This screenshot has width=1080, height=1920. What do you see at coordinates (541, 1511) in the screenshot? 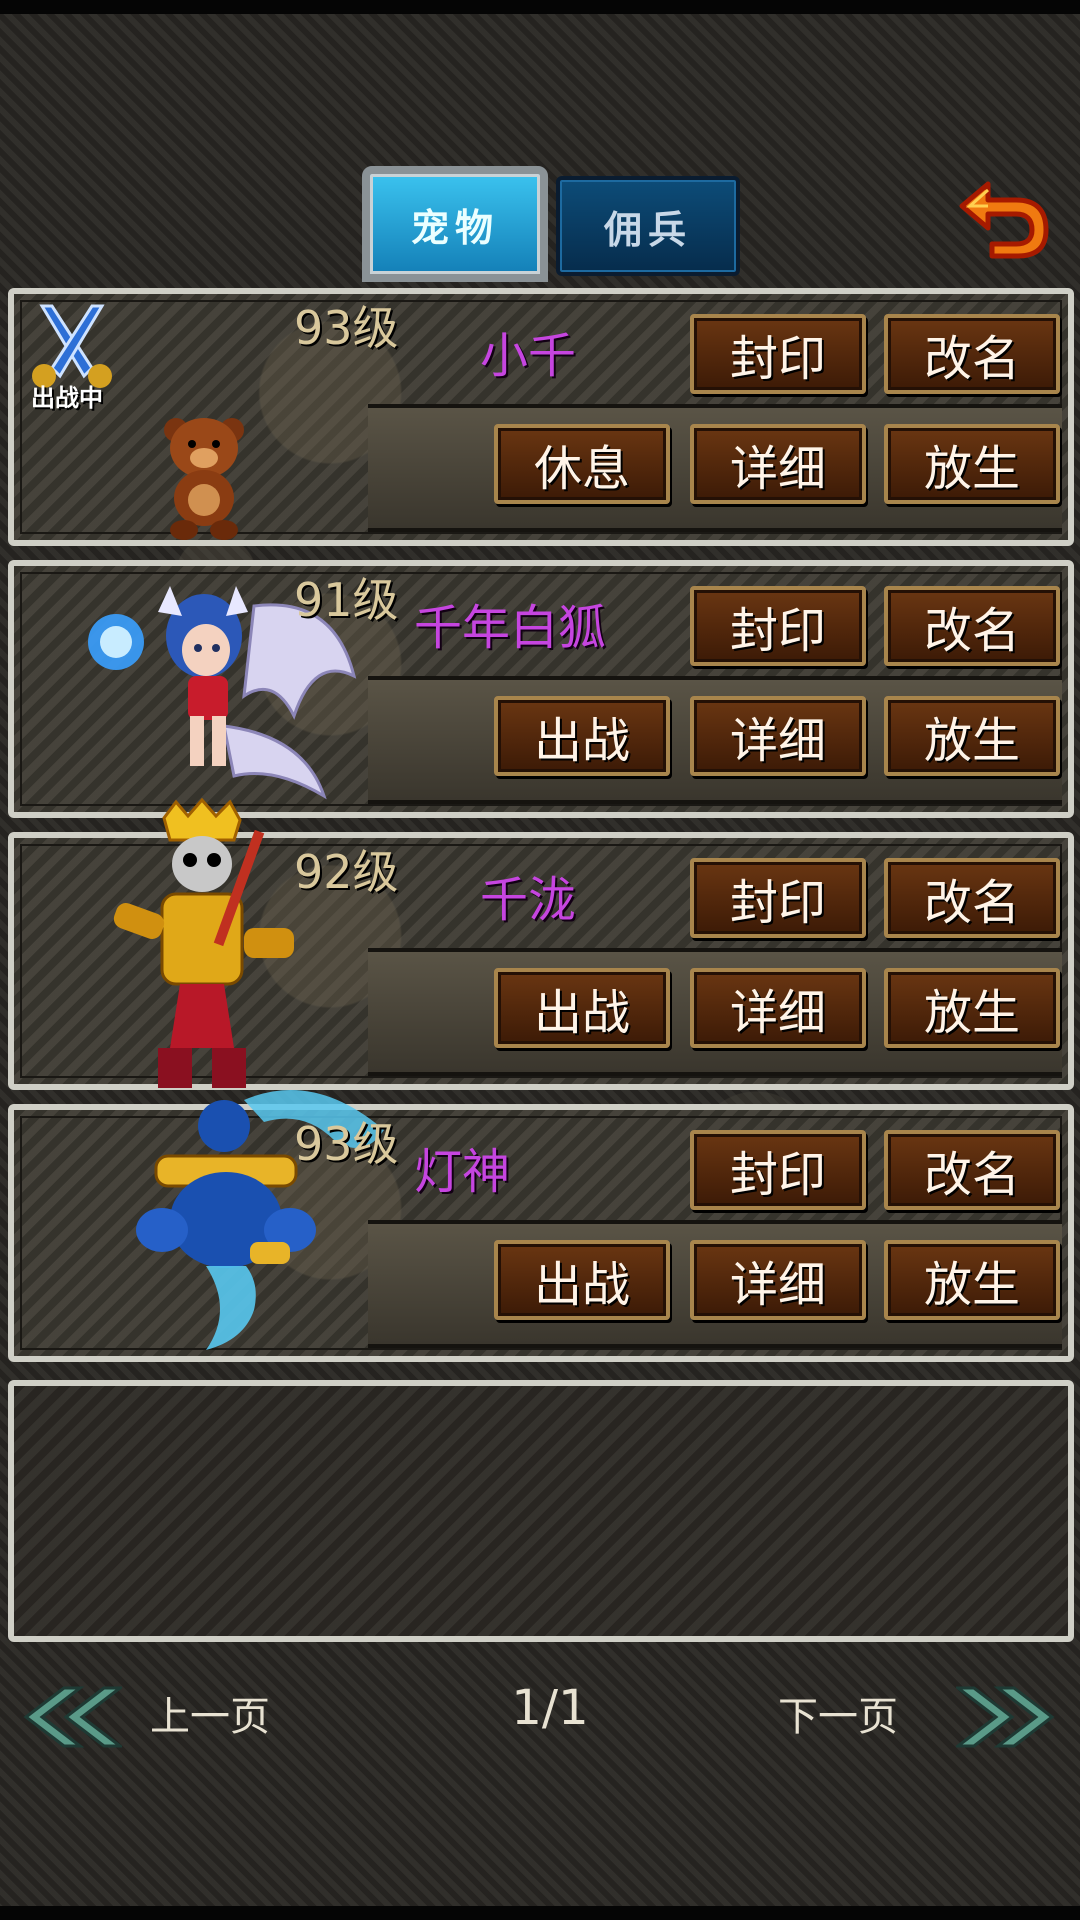
I see `empty-pet-slot` at bounding box center [541, 1511].